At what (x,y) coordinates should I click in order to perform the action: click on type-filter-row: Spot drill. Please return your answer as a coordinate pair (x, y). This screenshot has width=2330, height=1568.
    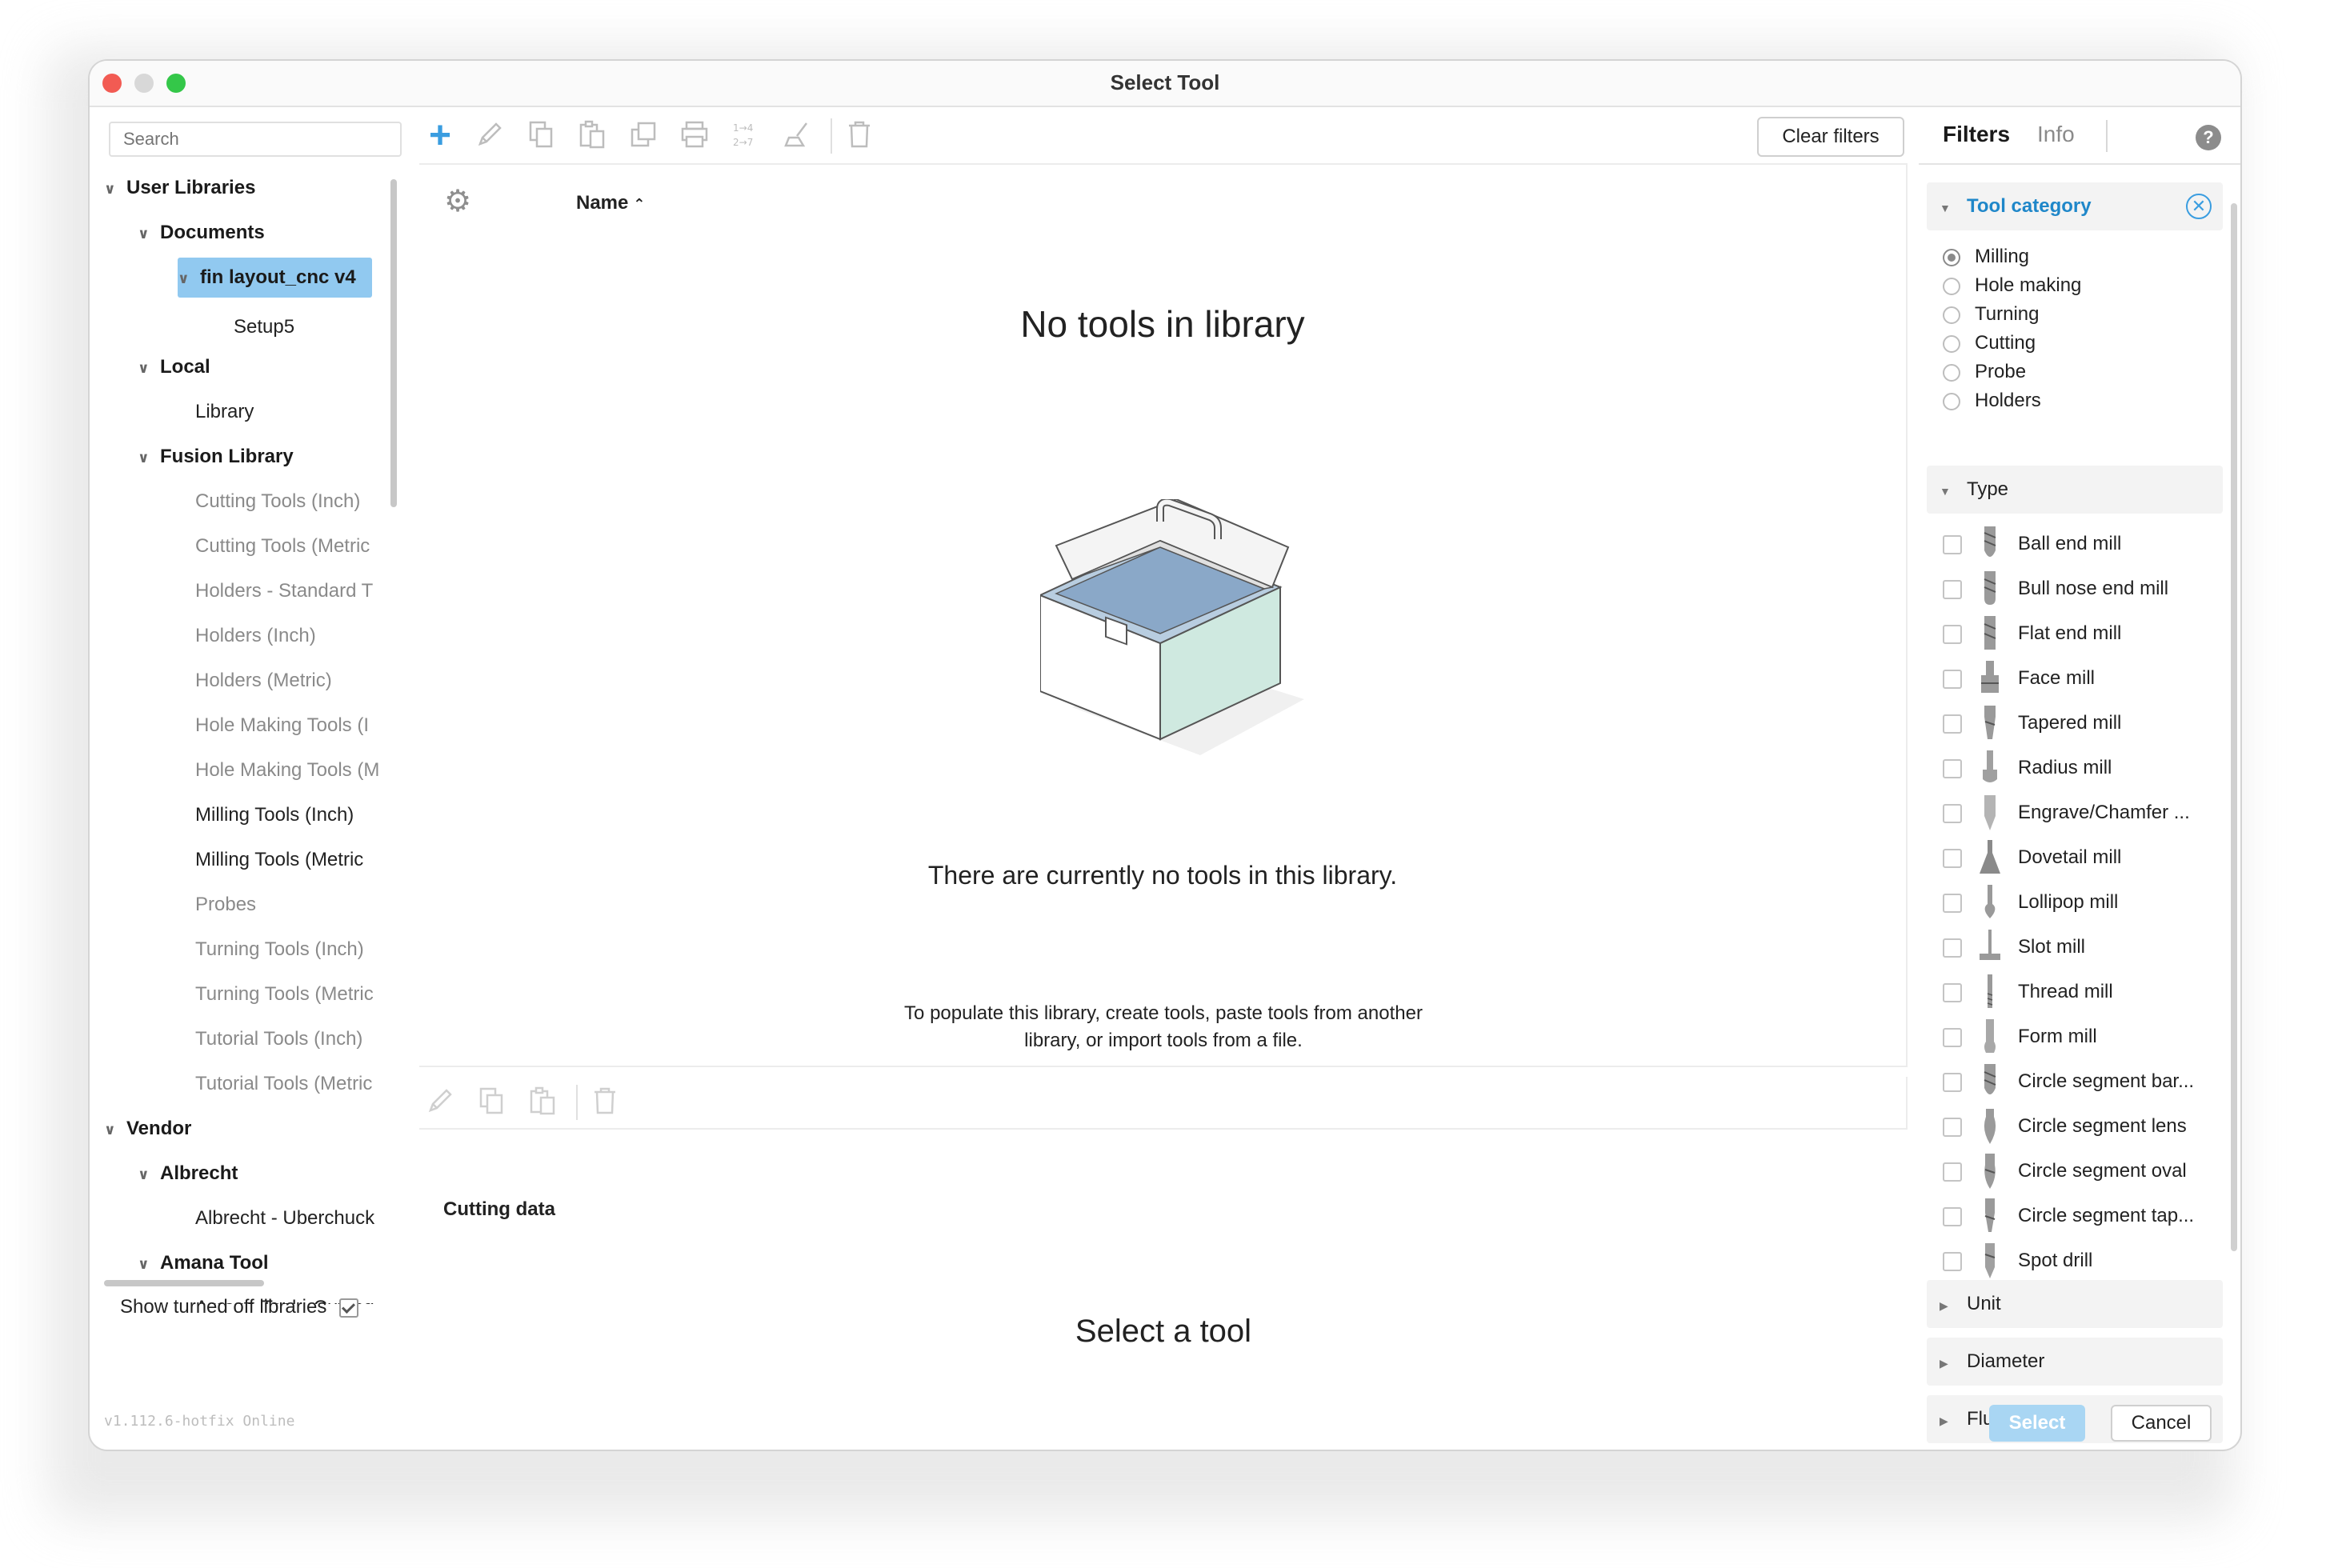
    Looking at the image, I should click on (2018, 1261).